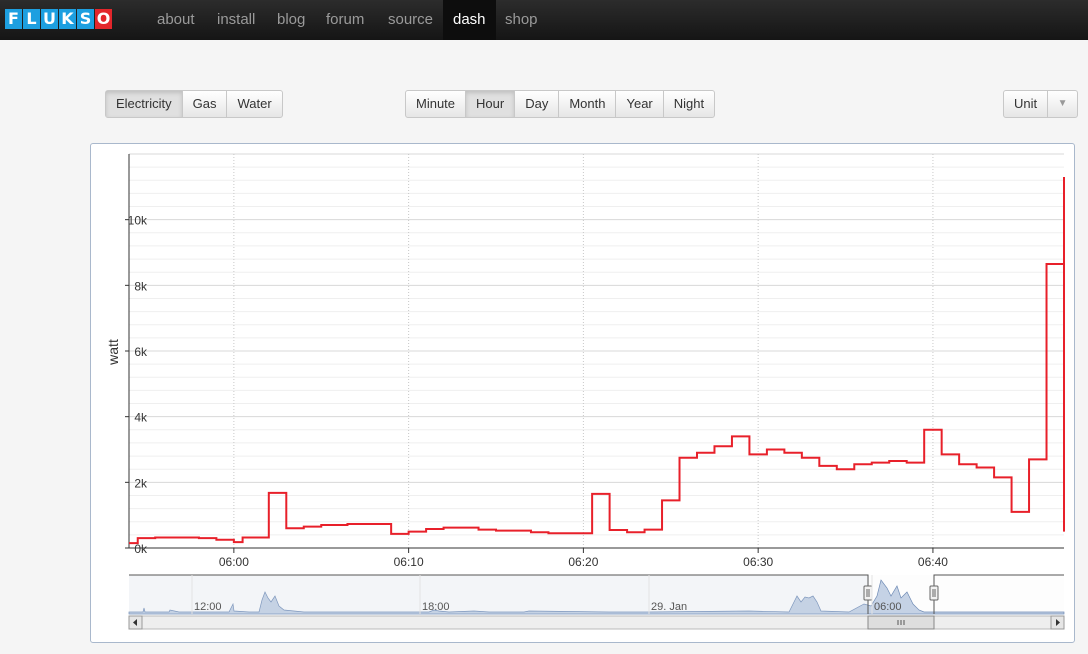  Describe the element at coordinates (469, 20) in the screenshot. I see `nav-dash: dash` at that location.